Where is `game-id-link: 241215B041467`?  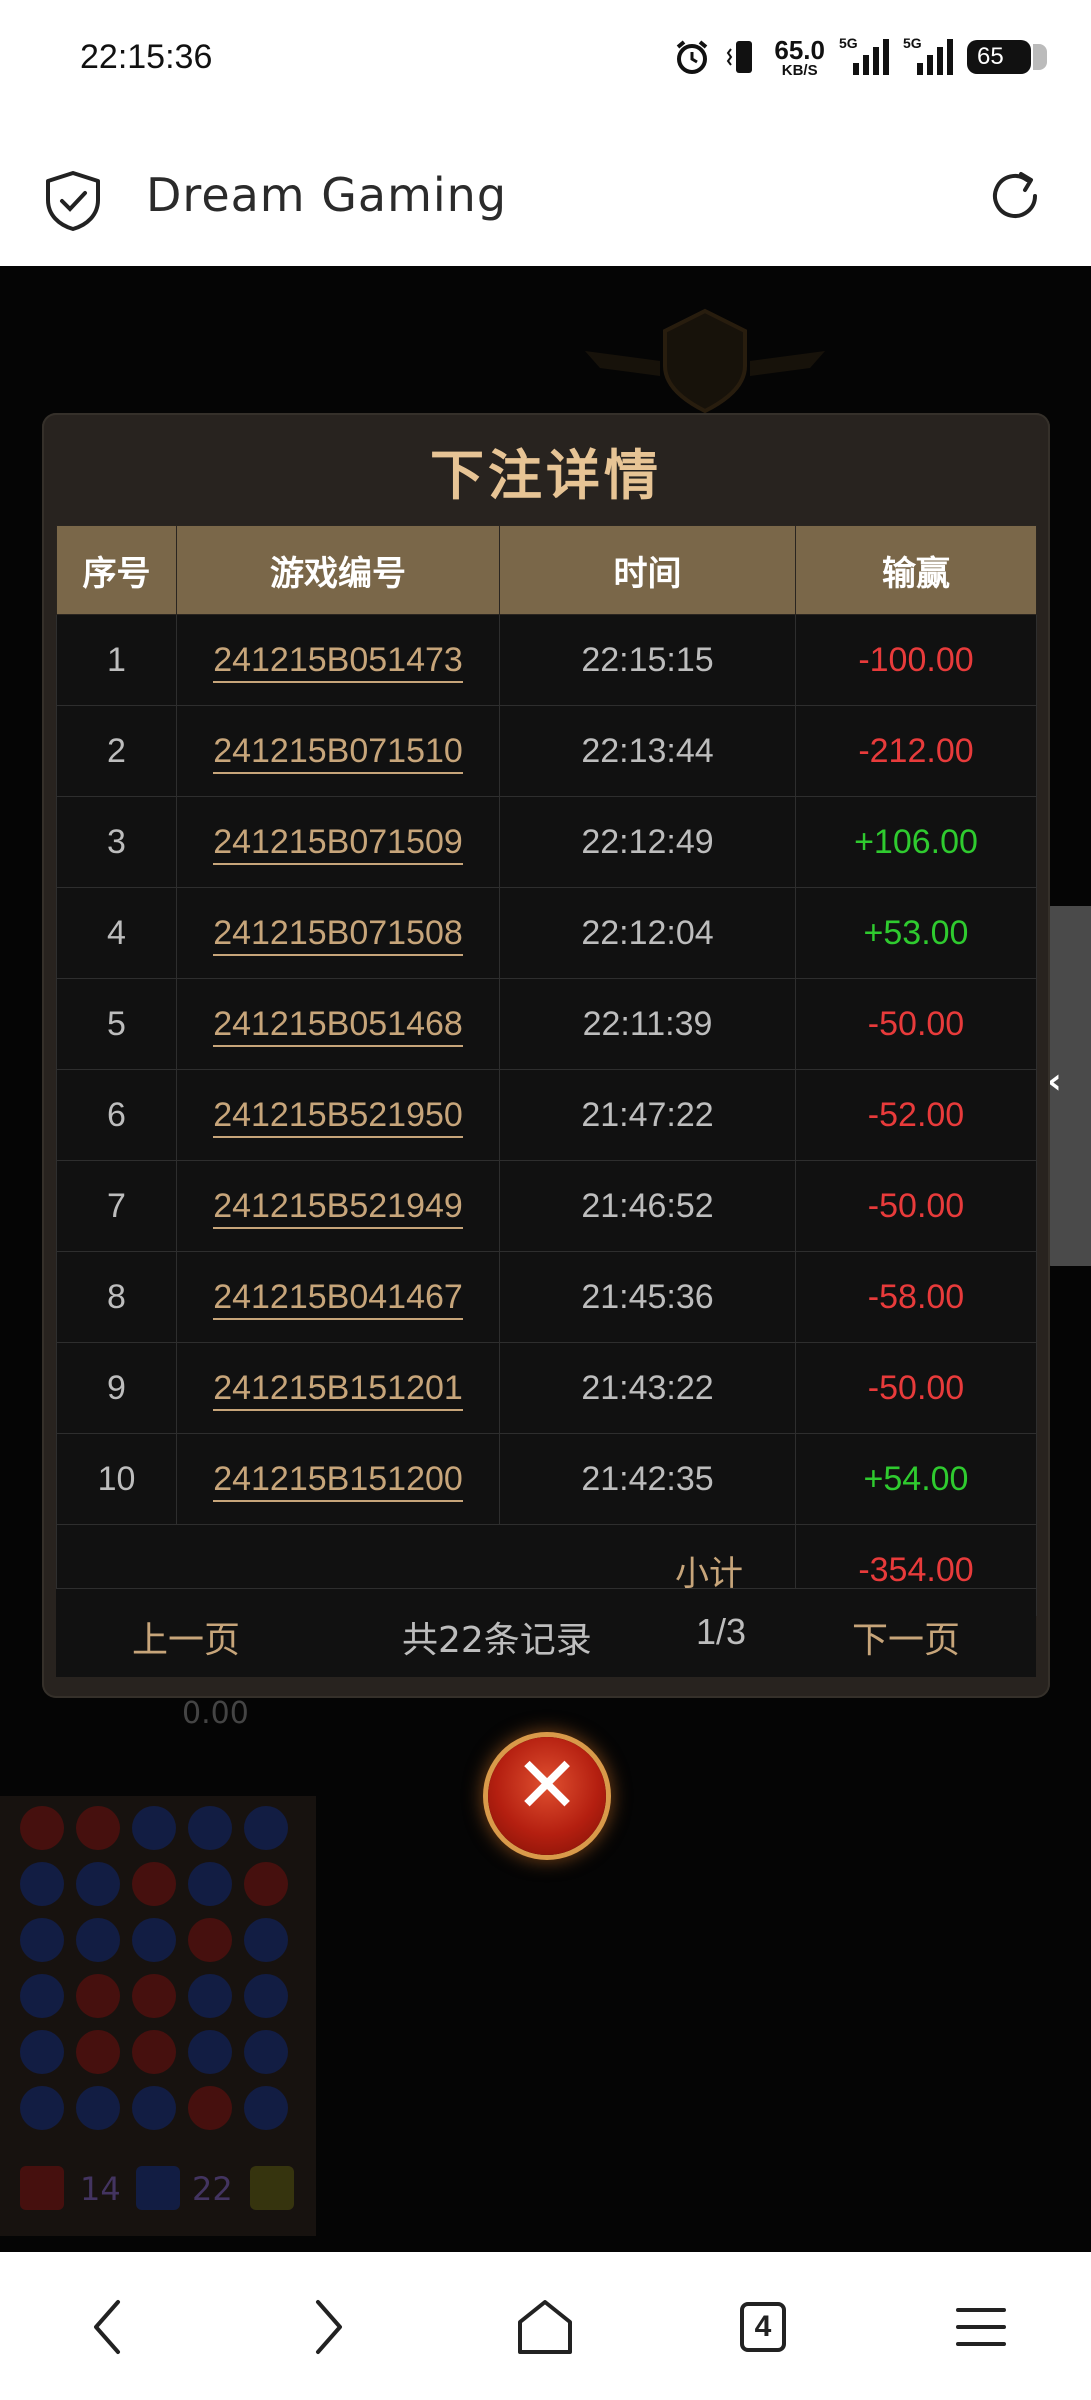
game-id-link: 241215B041467 is located at coordinates (338, 1298).